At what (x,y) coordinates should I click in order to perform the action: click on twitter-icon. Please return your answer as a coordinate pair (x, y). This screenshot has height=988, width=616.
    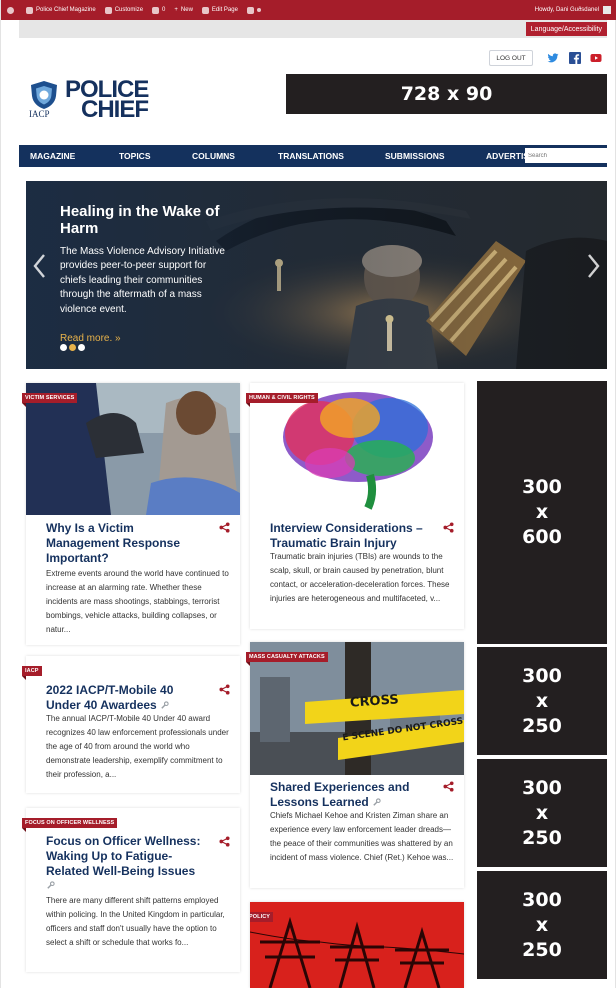
    Looking at the image, I should click on (553, 58).